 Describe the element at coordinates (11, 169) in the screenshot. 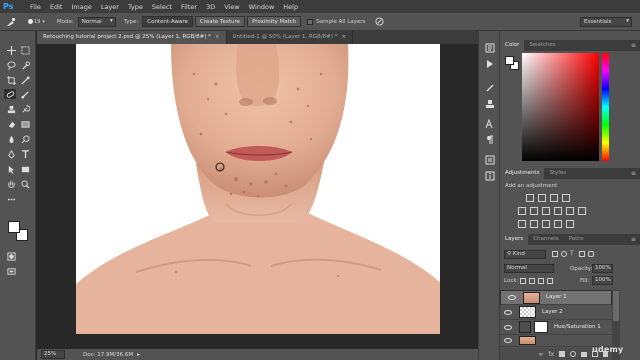

I see `path-selection-tool-icon` at that location.